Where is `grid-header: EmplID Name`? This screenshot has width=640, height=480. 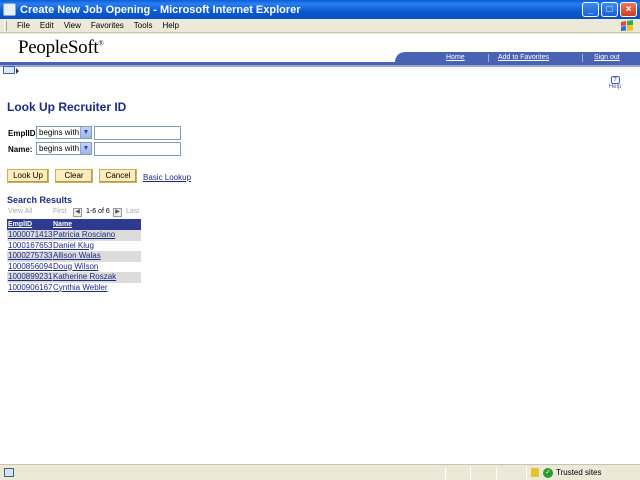 grid-header: EmplID Name is located at coordinates (74, 224).